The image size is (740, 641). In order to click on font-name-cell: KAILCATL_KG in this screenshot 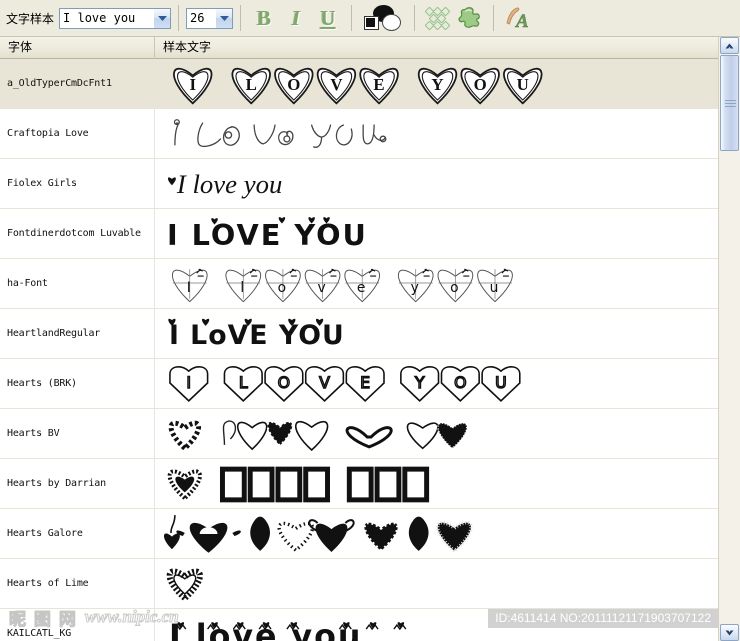, I will do `click(77, 625)`.